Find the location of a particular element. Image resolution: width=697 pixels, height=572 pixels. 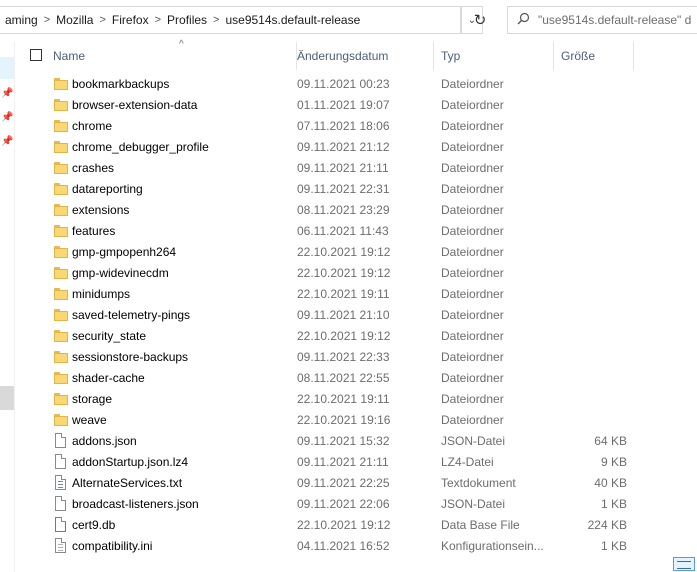

nav-item-highlighted is located at coordinates (7, 398).